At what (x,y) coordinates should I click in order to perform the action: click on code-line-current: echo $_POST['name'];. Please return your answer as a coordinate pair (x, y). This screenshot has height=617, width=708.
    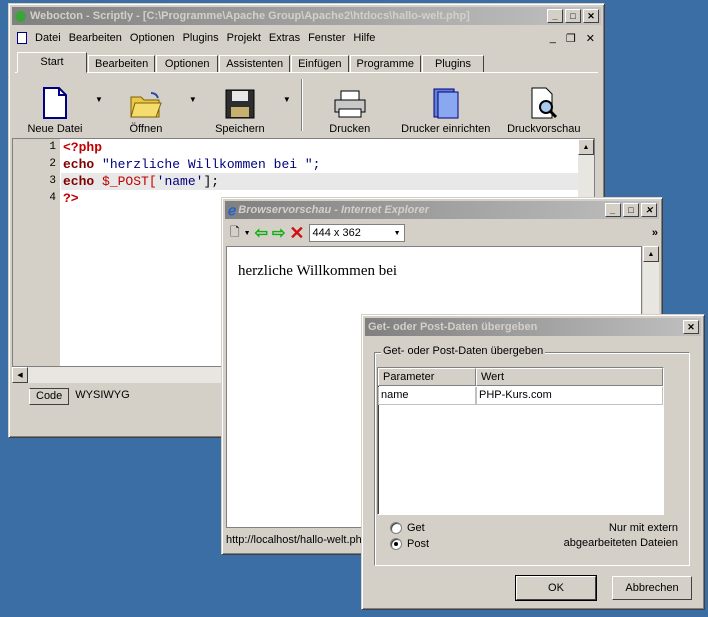
    Looking at the image, I should click on (327, 181).